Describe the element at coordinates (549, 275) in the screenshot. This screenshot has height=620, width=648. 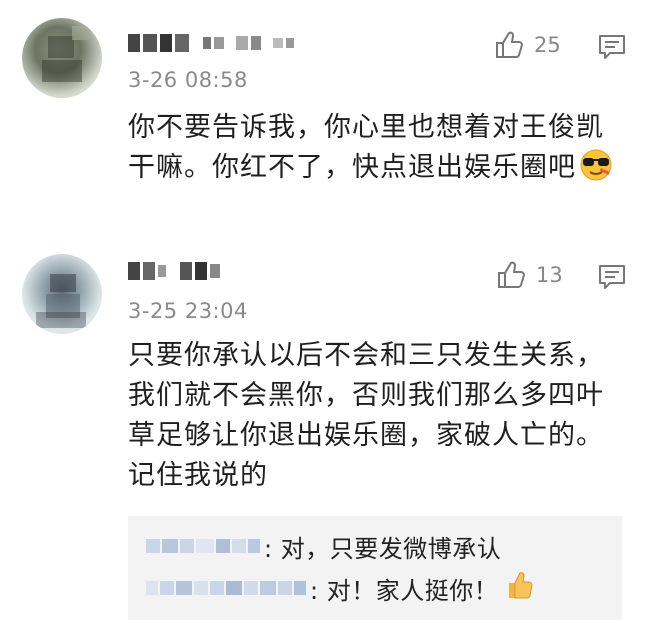
I see `like-count: 13` at that location.